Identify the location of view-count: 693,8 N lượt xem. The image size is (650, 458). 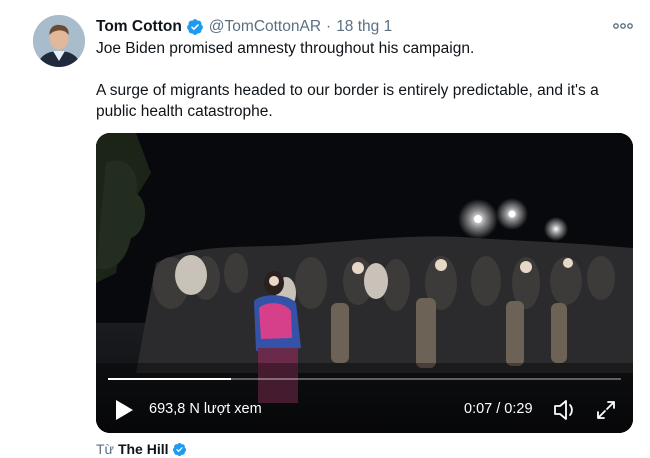
(205, 409).